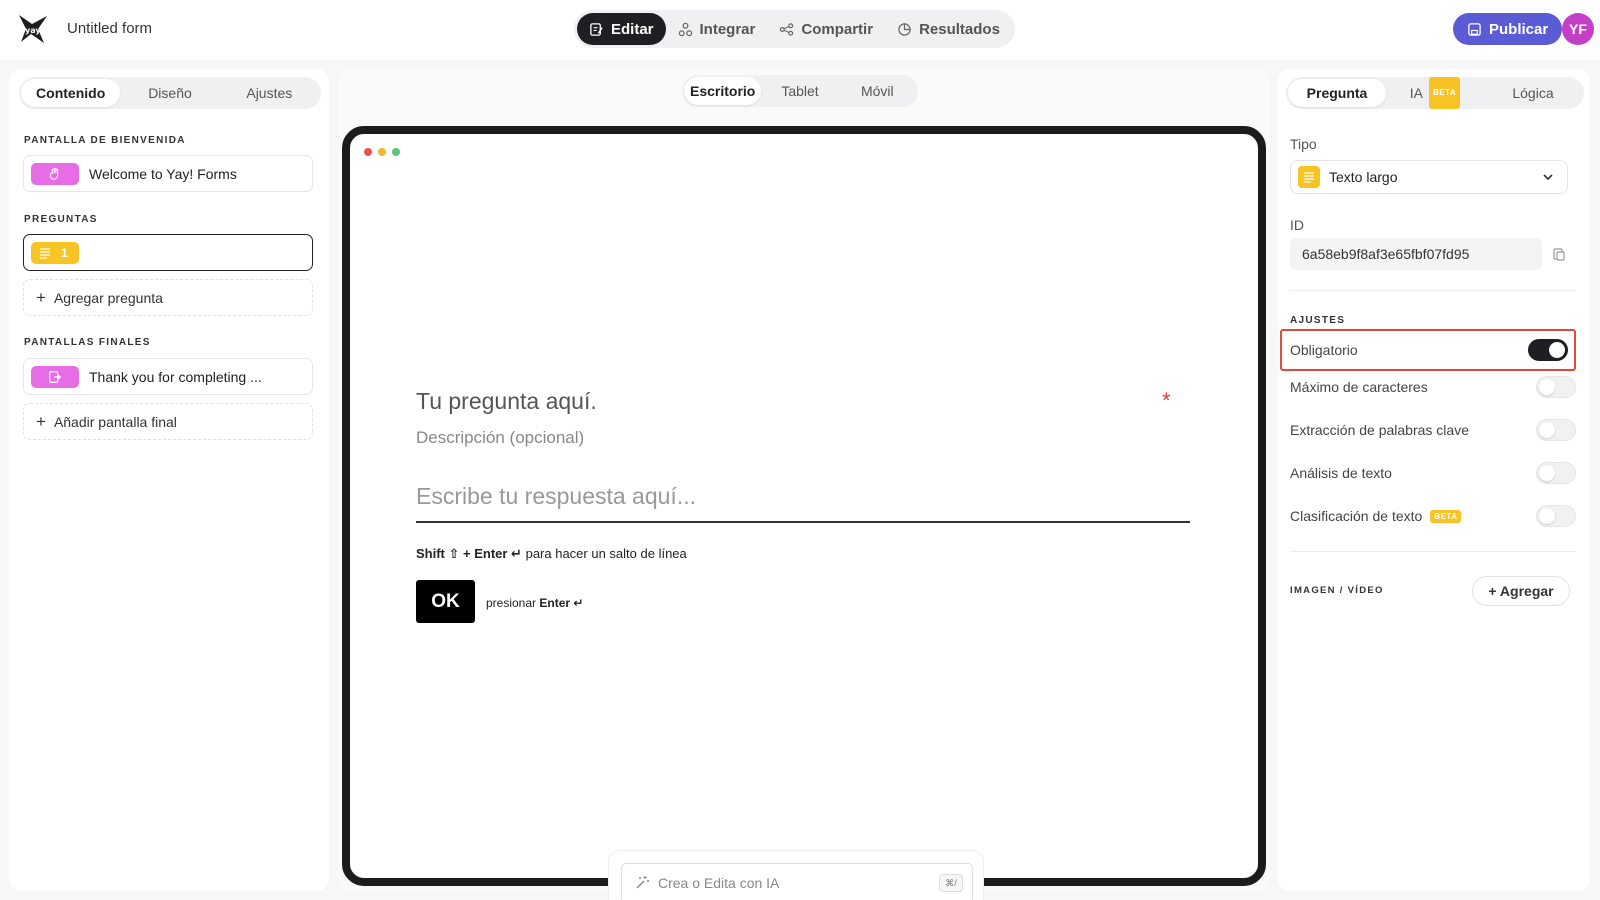  I want to click on tab-desktop: Escritorio, so click(723, 91).